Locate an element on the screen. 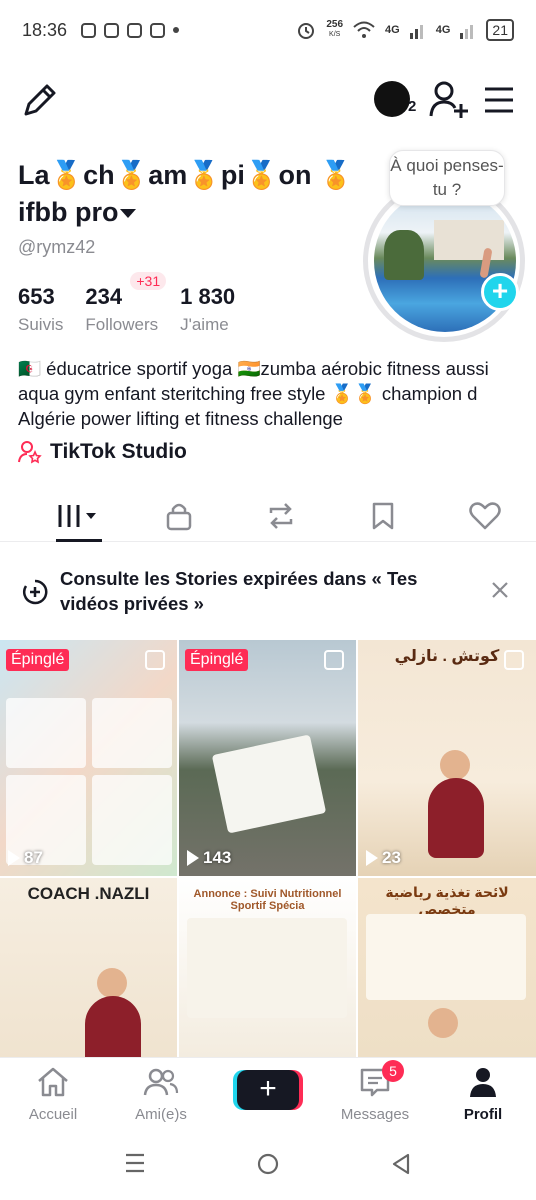  stat-value: 1 830 is located at coordinates (208, 296).